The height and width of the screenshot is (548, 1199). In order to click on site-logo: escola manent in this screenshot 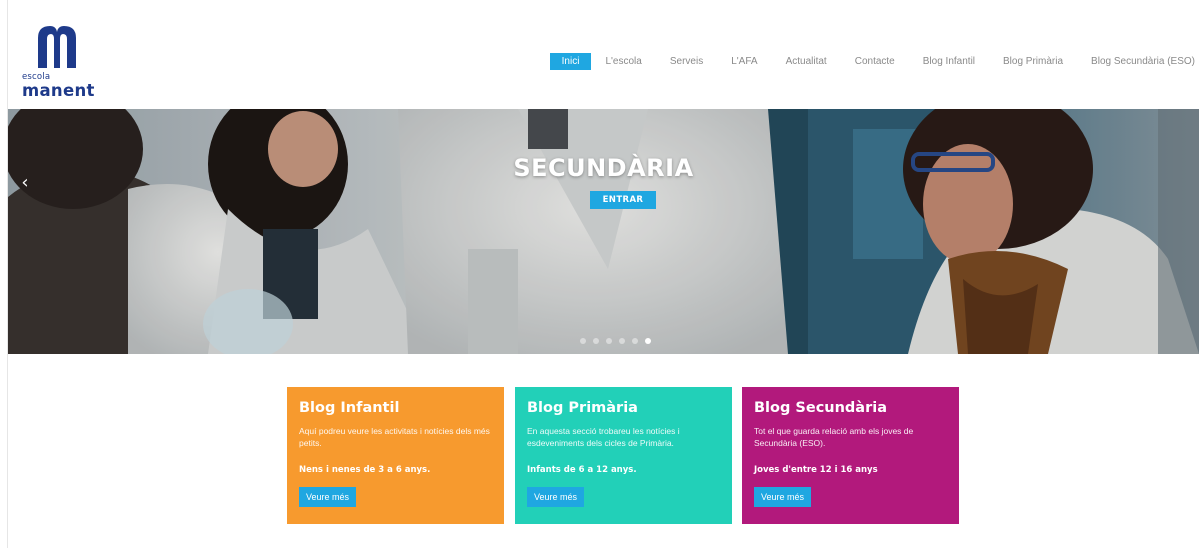, I will do `click(59, 64)`.